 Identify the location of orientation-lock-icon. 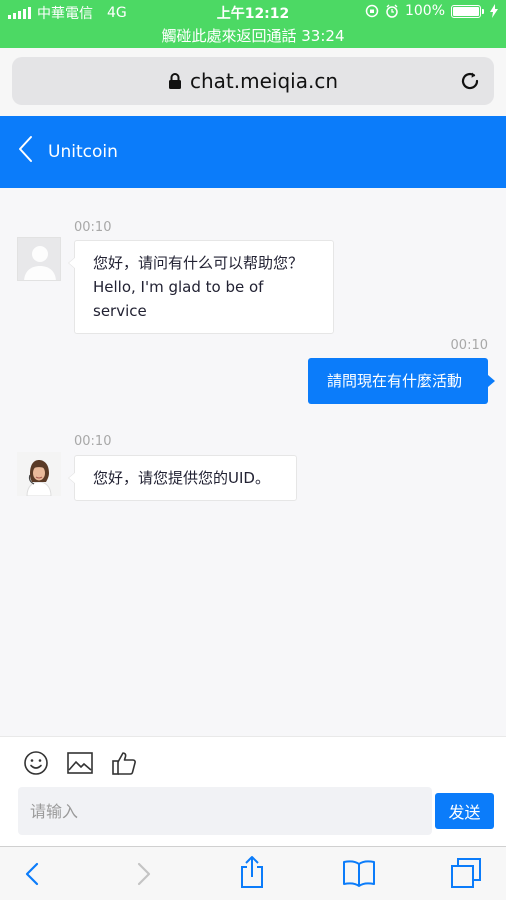
(372, 11).